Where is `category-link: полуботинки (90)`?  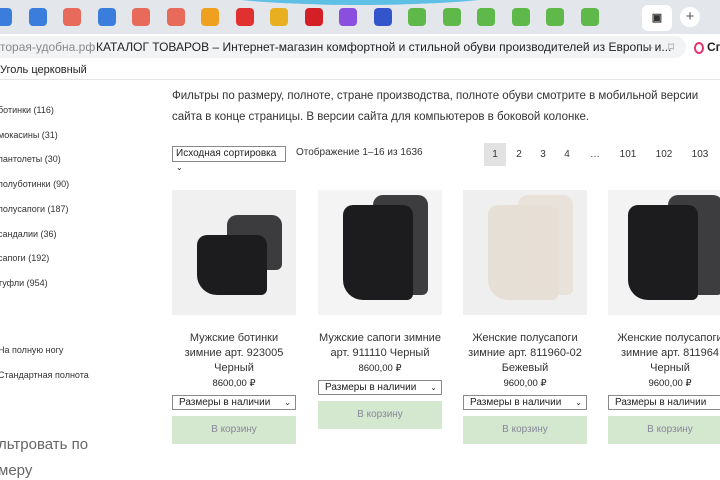 category-link: полуботинки (90) is located at coordinates (34, 184).